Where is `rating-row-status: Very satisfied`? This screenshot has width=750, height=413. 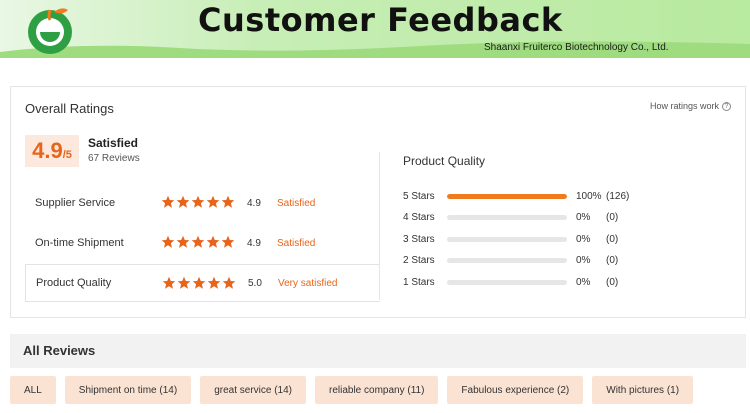
rating-row-status: Very satisfied is located at coordinates (308, 283).